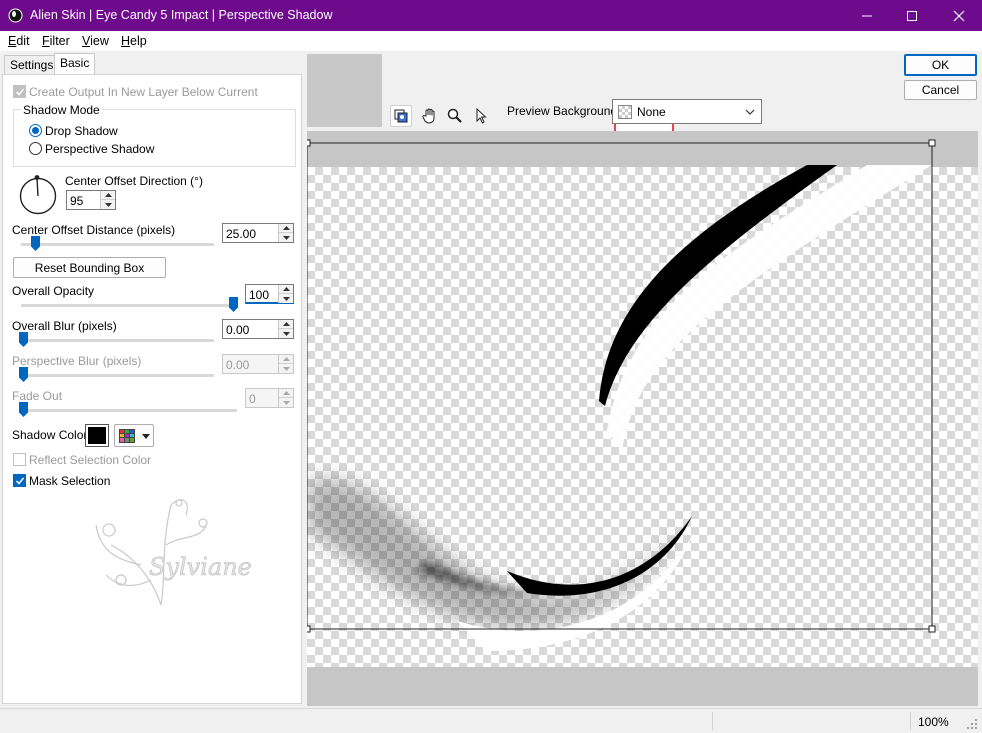 The width and height of the screenshot is (982, 733). I want to click on overall-opacity-track, so click(129, 305).